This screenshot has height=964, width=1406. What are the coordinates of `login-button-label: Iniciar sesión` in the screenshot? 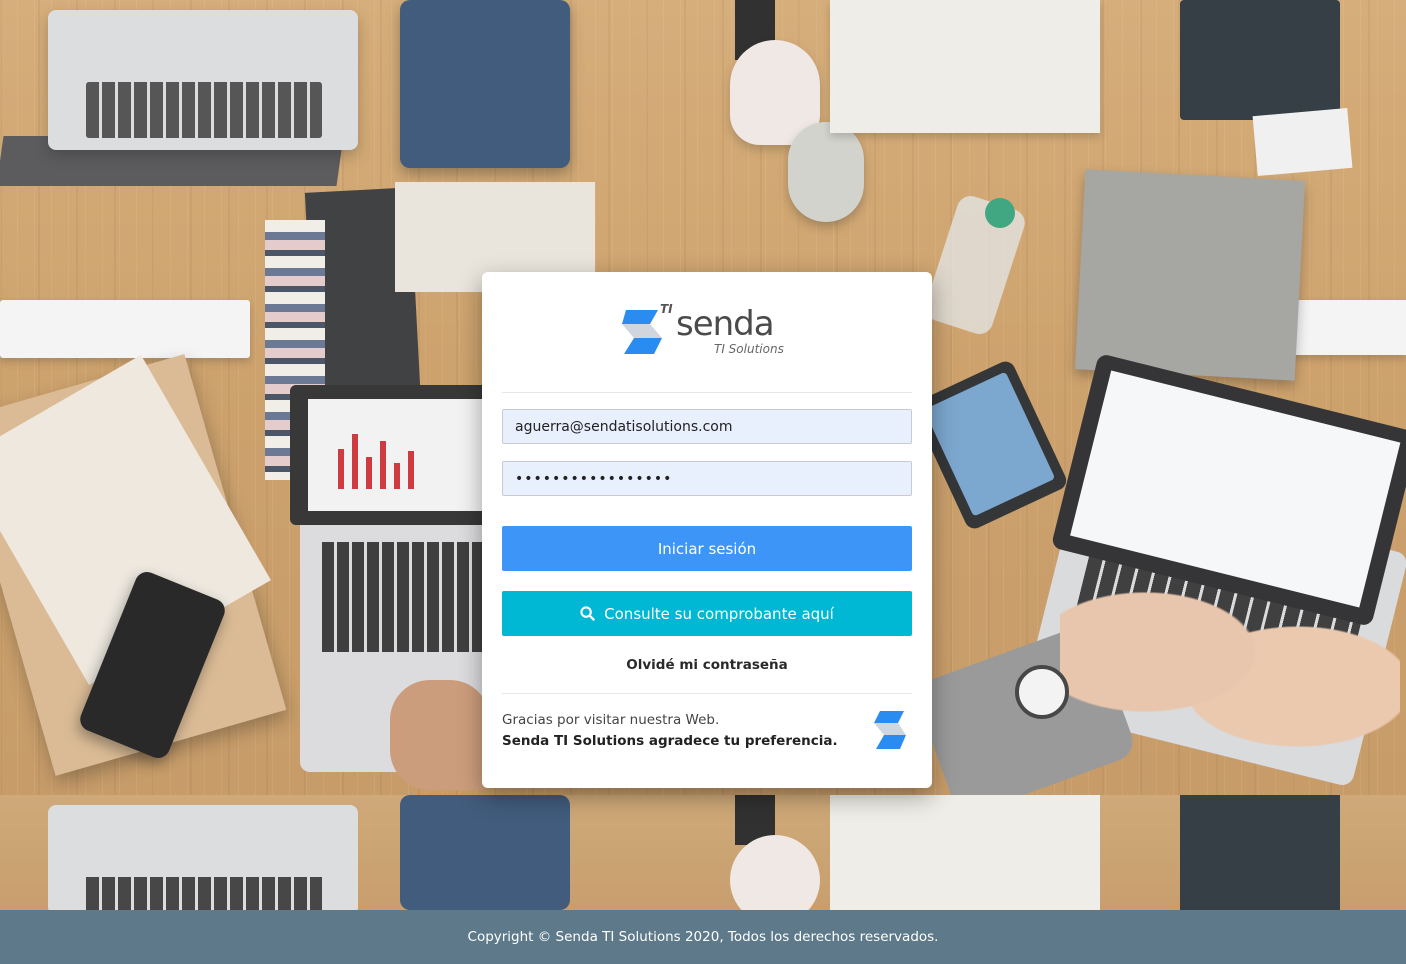 It's located at (707, 548).